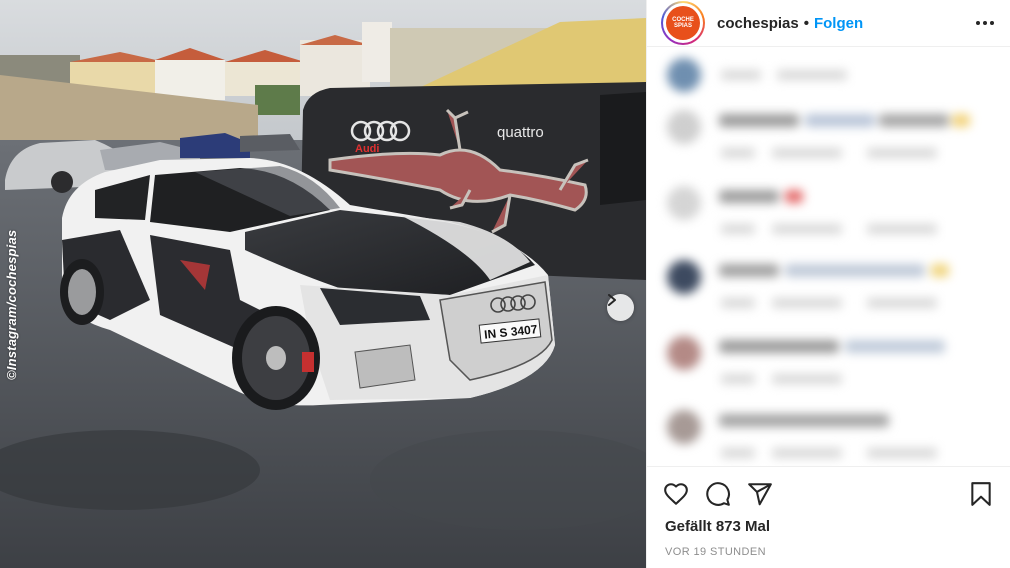  What do you see at coordinates (838, 23) in the screenshot?
I see `follow-button: Folgen` at bounding box center [838, 23].